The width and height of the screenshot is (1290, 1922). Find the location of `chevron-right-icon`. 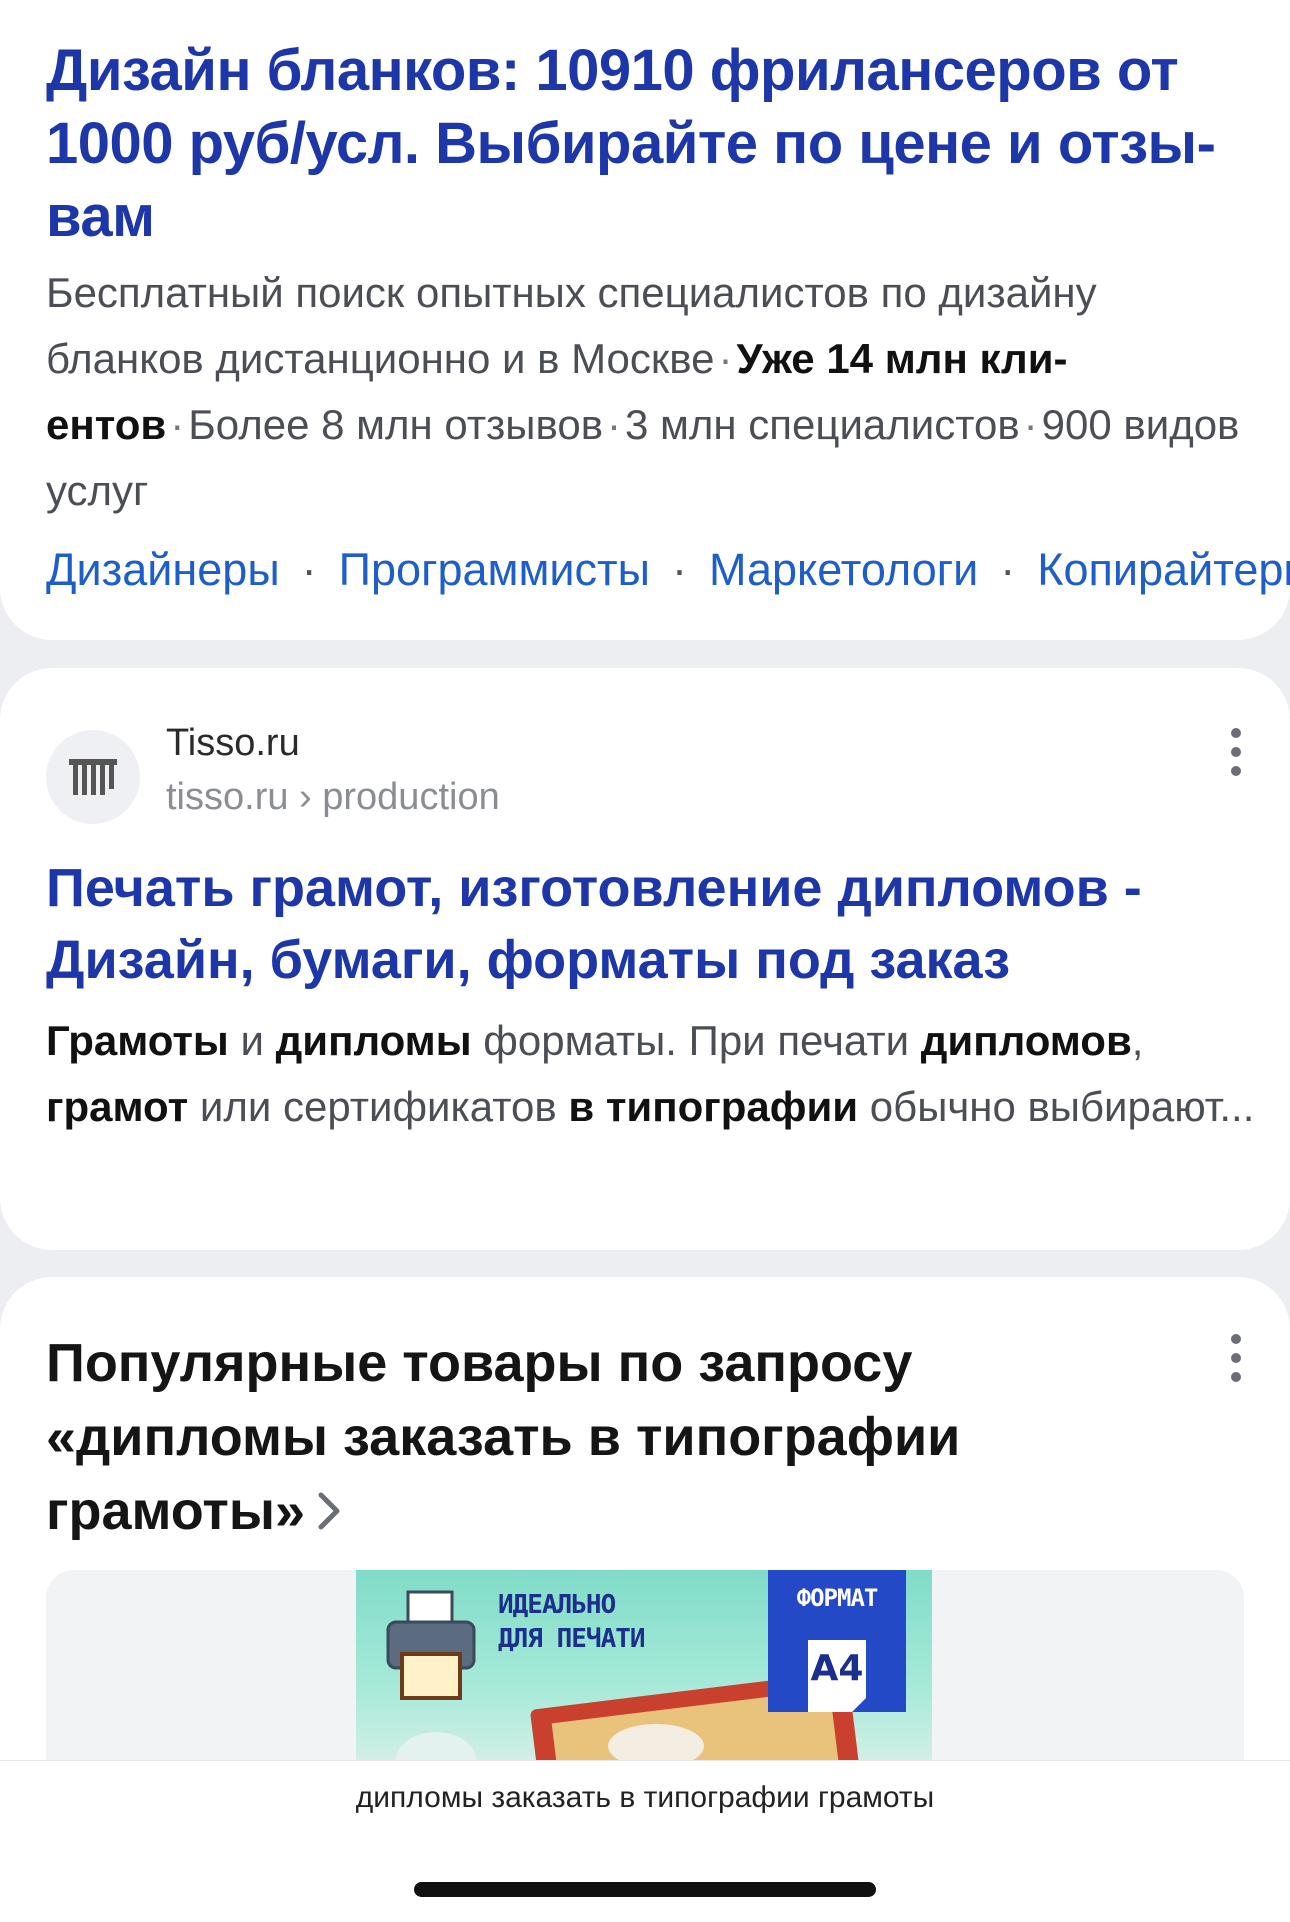

chevron-right-icon is located at coordinates (329, 1515).